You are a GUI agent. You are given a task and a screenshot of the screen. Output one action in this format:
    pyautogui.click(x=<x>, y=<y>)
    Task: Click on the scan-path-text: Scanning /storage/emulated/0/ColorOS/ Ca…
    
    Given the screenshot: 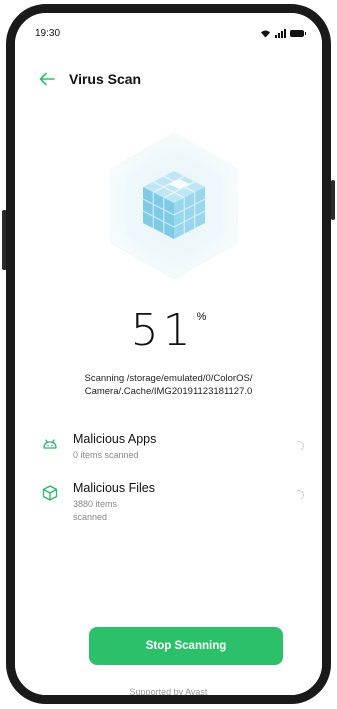 What is the action you would take?
    pyautogui.click(x=168, y=385)
    